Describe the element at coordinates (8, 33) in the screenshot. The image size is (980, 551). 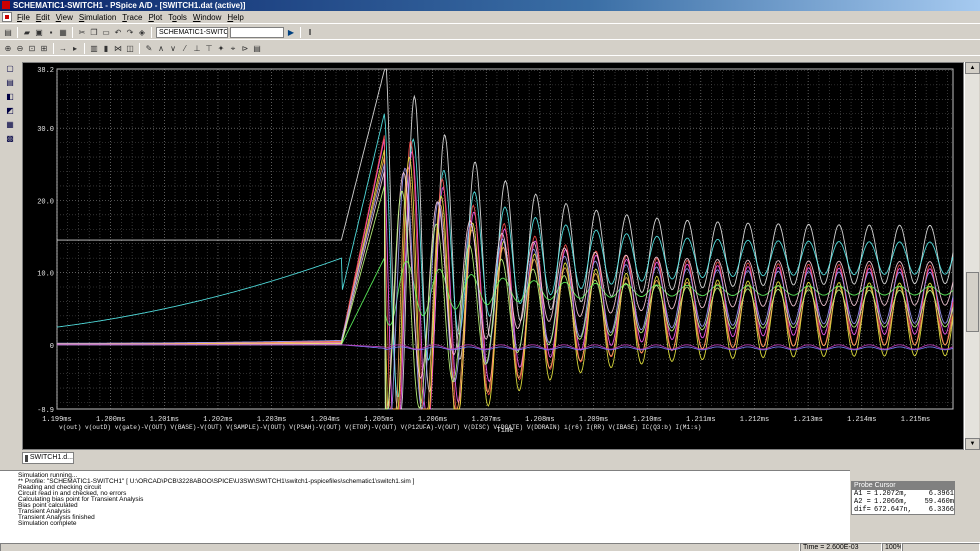
I see `new-dropdown-icon: ▤` at that location.